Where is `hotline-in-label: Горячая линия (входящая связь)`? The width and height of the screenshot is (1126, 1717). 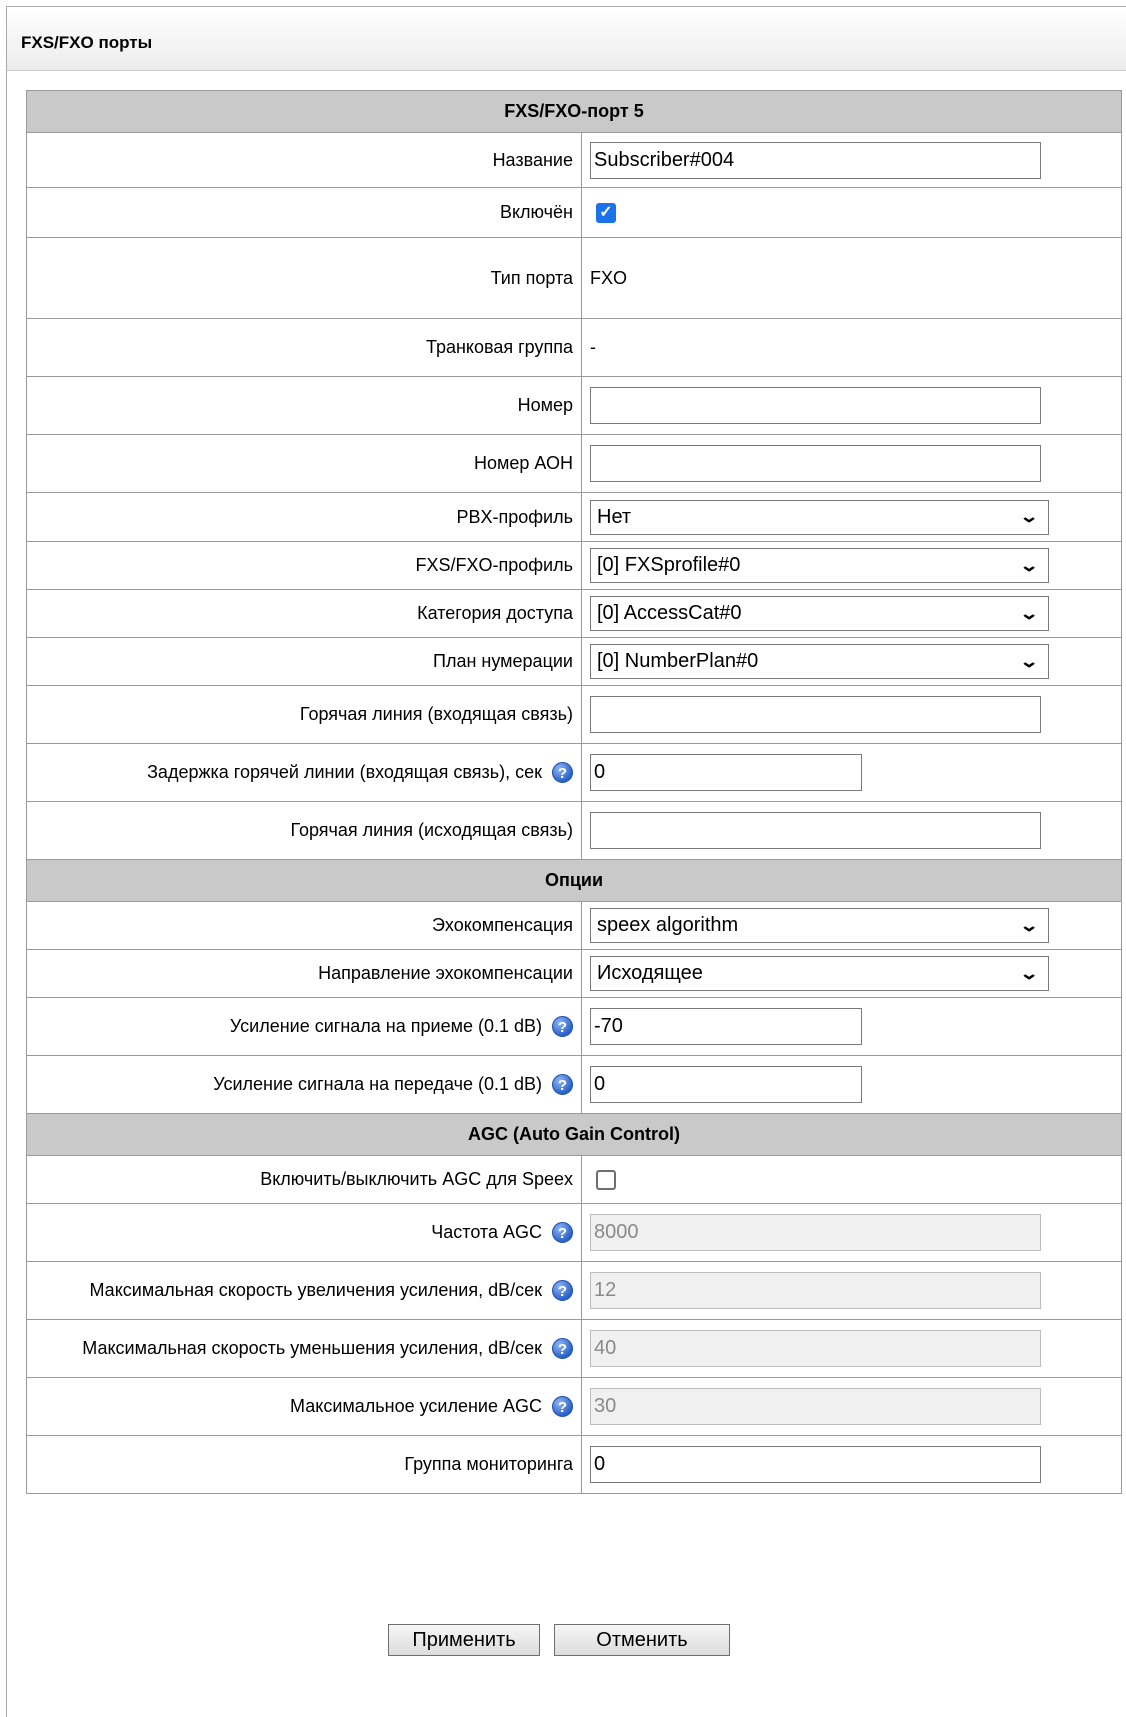
hotline-in-label: Горячая линия (входящая связь) is located at coordinates (304, 714).